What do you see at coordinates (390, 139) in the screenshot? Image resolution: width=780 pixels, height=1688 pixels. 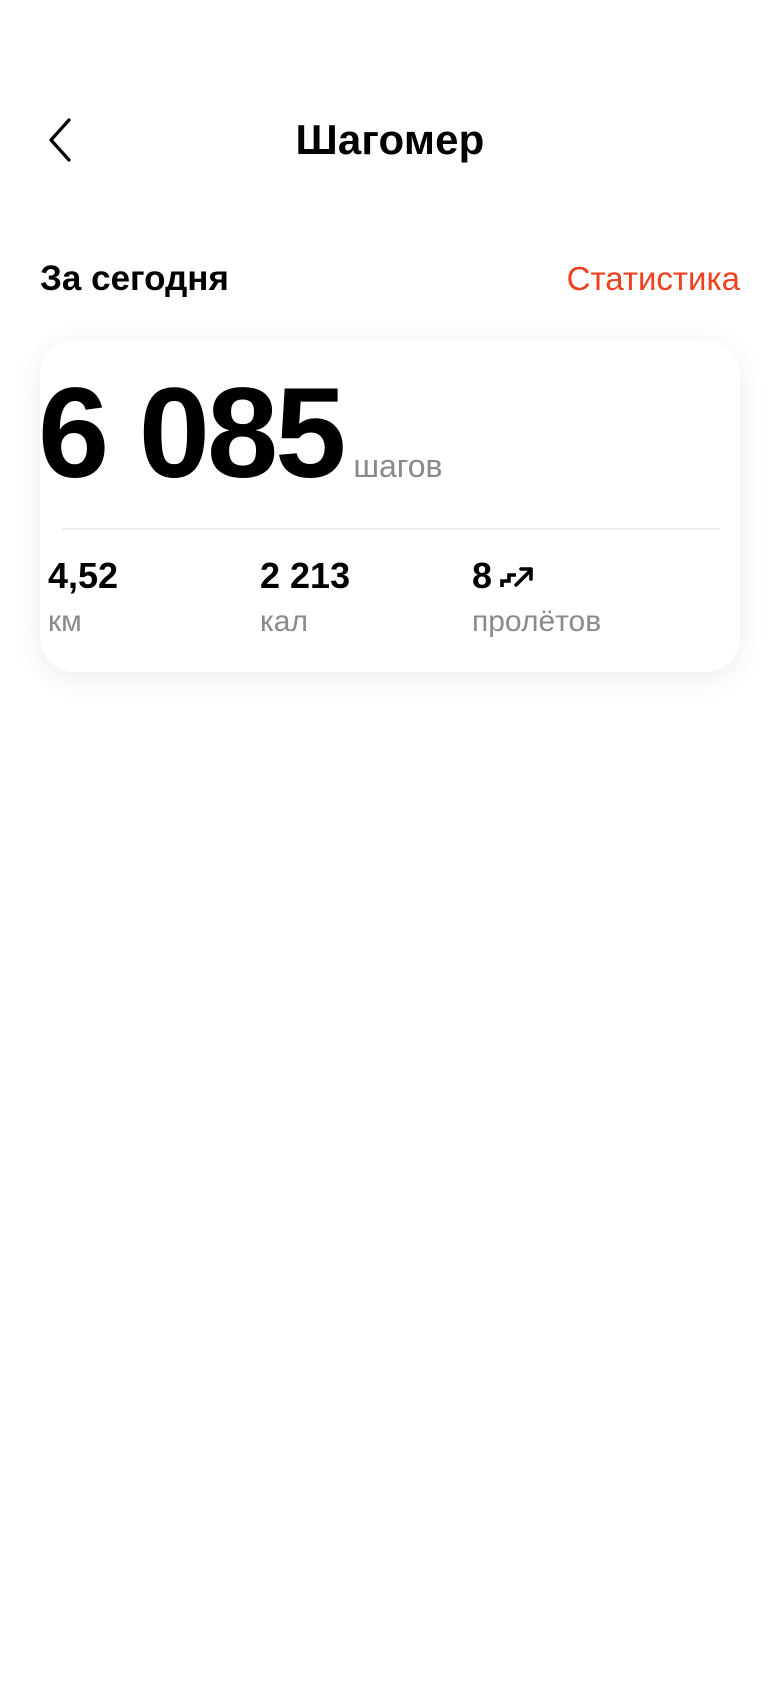 I see `page-title: Шагомер` at bounding box center [390, 139].